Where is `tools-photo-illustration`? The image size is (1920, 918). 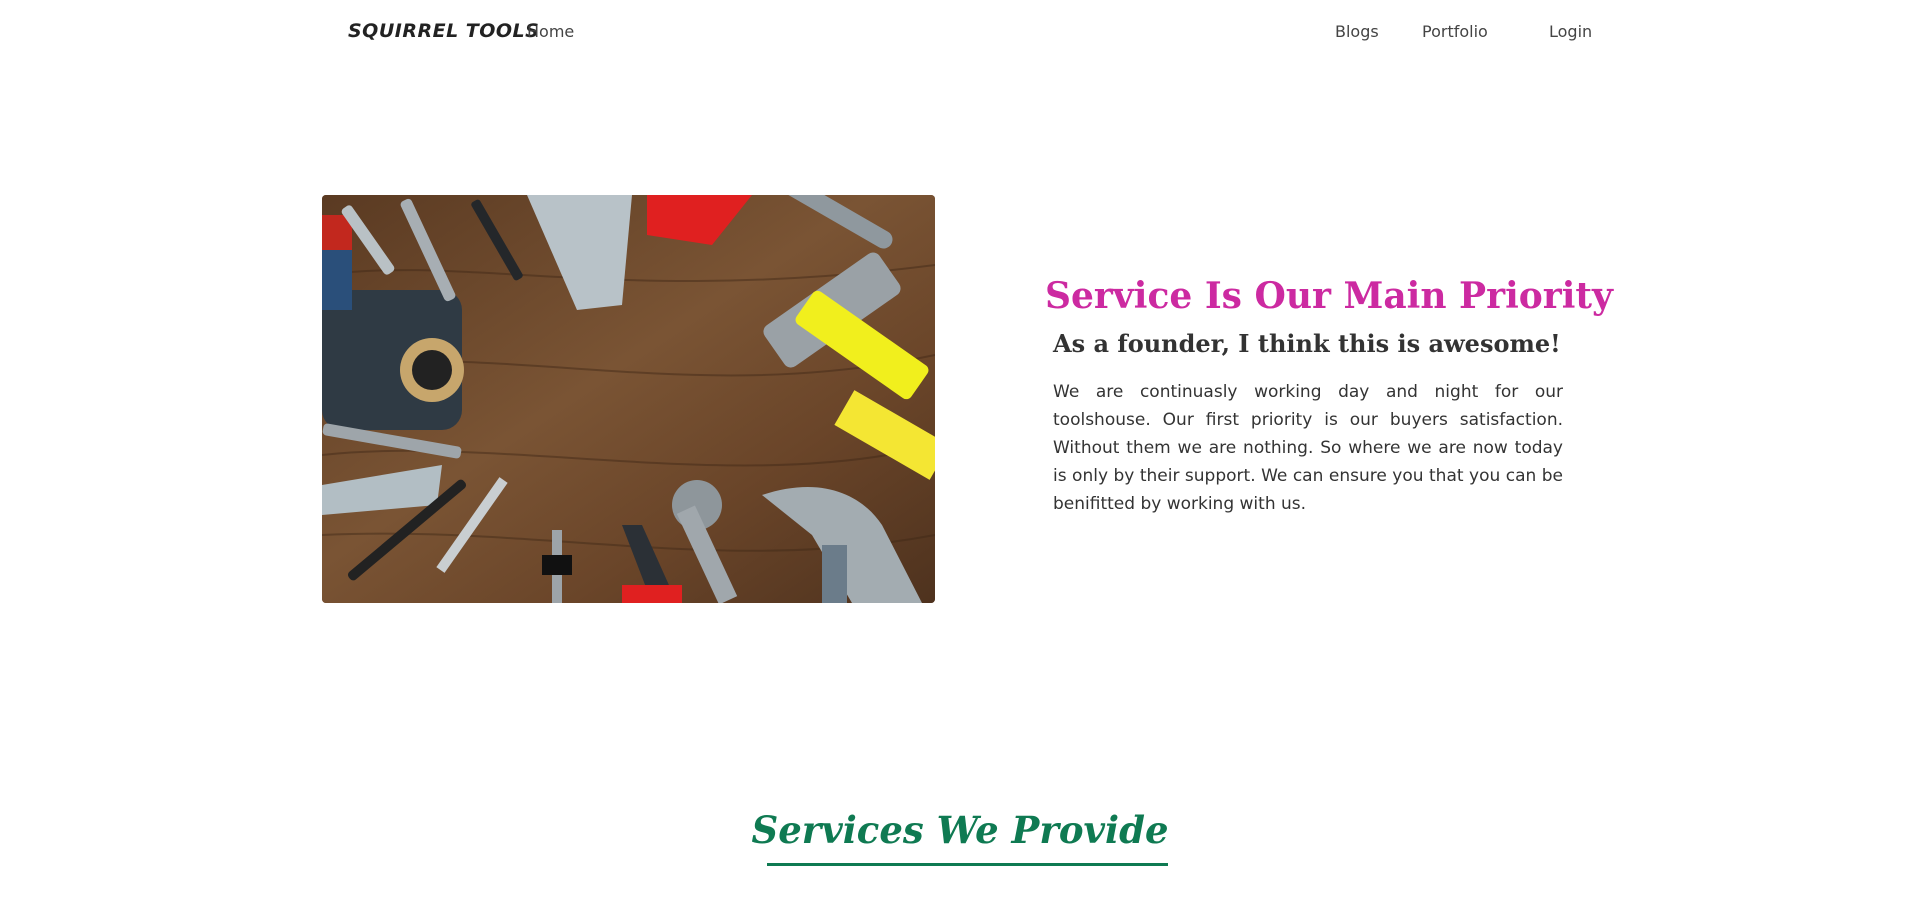
tools-photo-illustration is located at coordinates (628, 399).